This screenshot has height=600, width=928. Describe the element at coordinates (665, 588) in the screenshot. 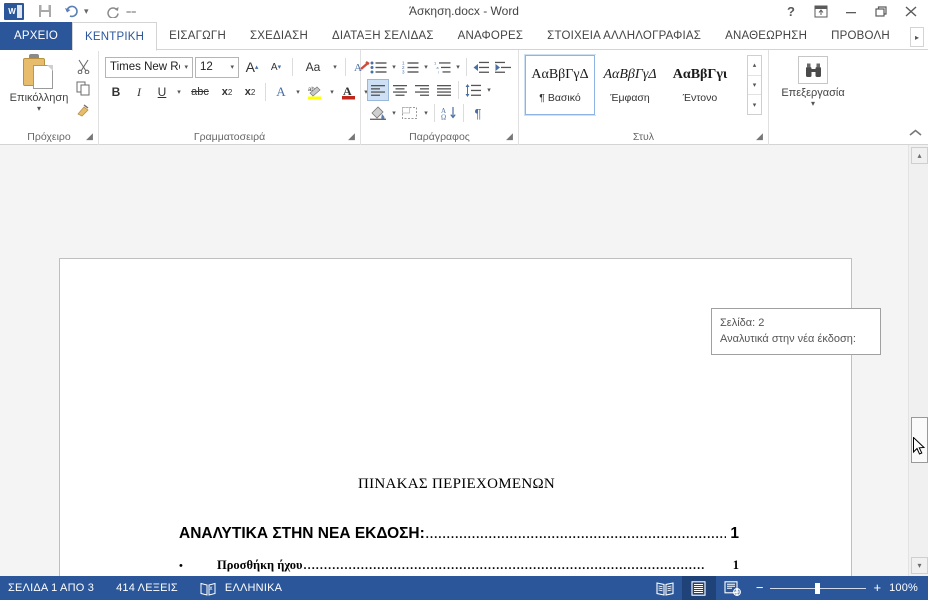

I see `view-read-mode-icon` at that location.